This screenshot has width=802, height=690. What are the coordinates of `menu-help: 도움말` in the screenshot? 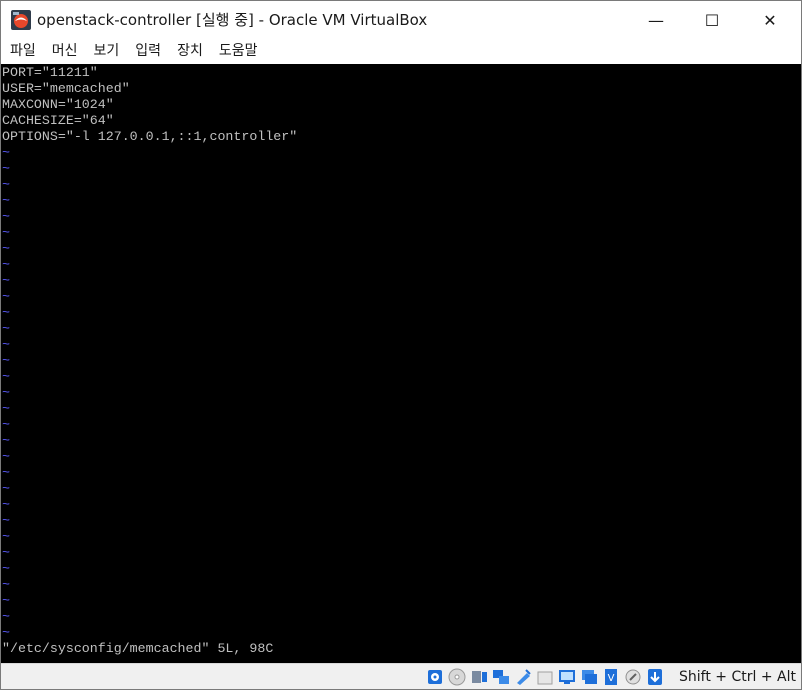 It's located at (238, 51).